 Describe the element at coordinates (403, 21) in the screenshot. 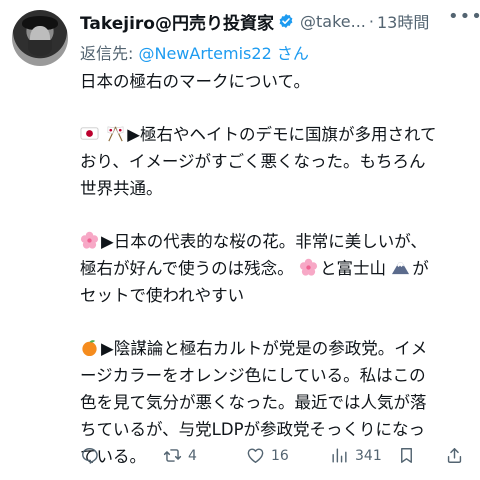

I see `post-time: 13時間` at that location.